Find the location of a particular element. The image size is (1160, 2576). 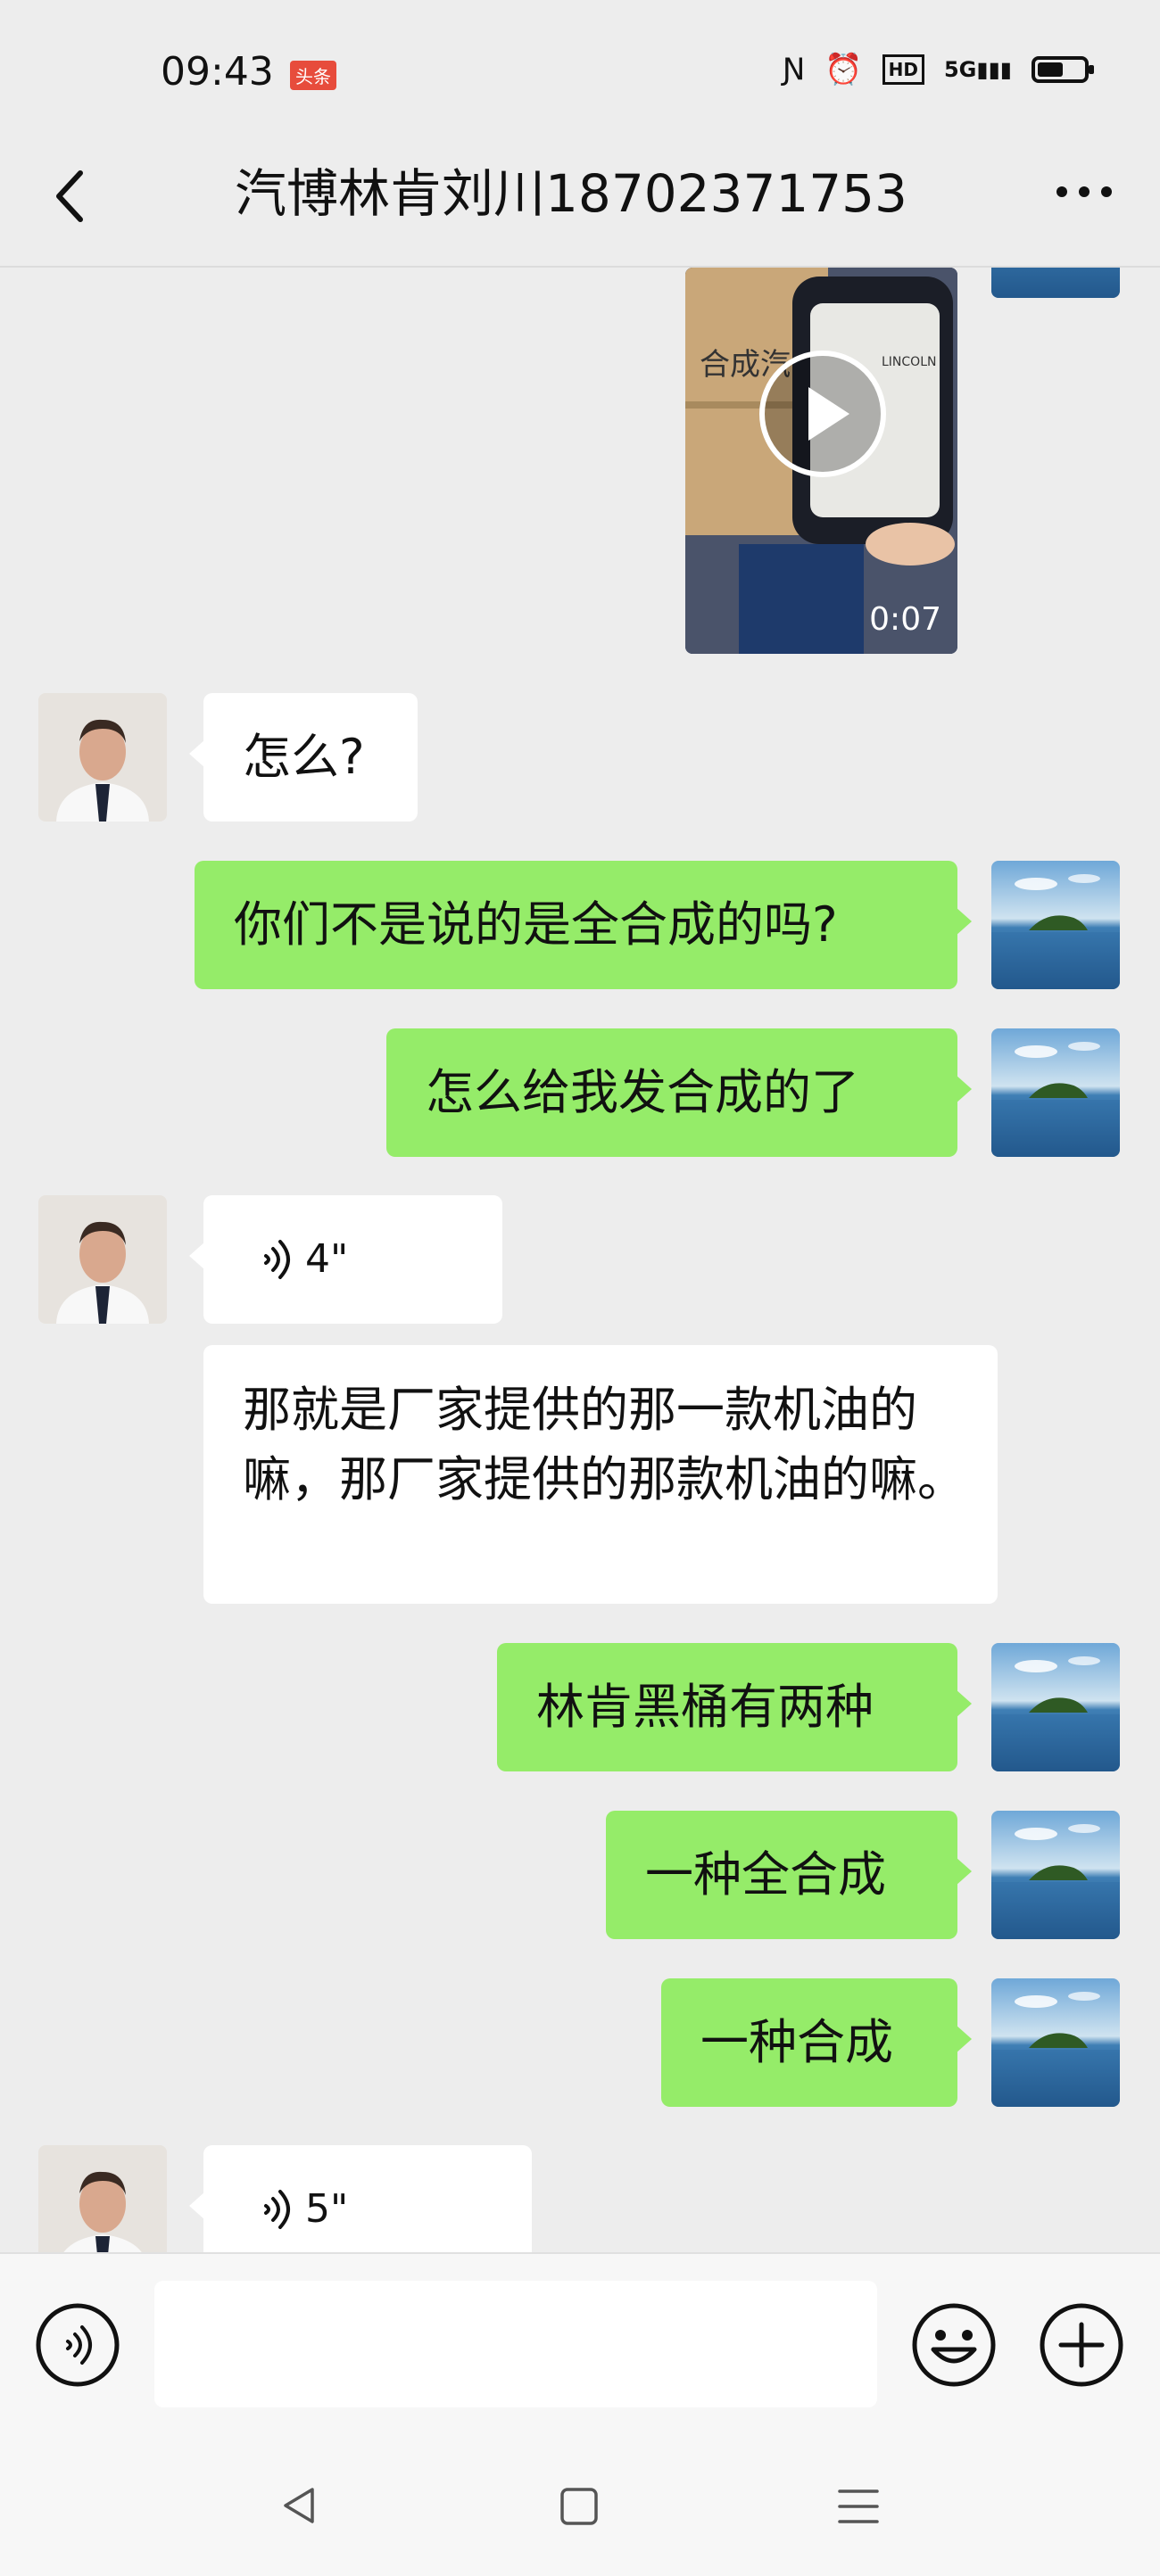

voice-duration: 4" is located at coordinates (327, 1259).